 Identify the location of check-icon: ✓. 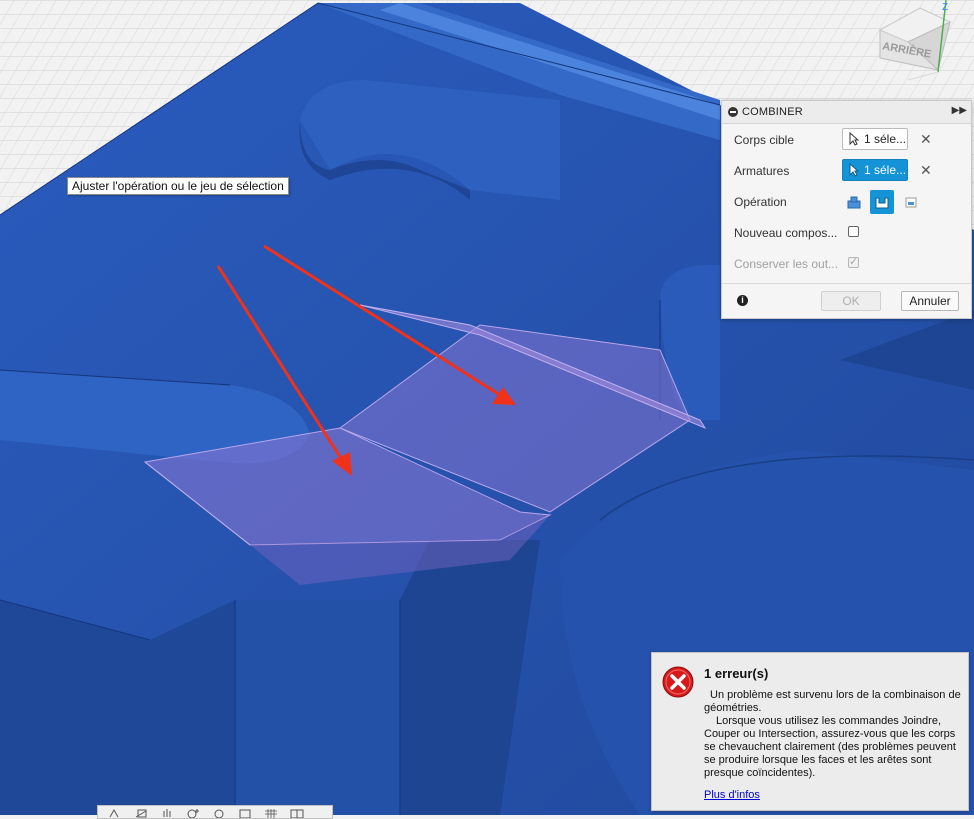
(854, 262).